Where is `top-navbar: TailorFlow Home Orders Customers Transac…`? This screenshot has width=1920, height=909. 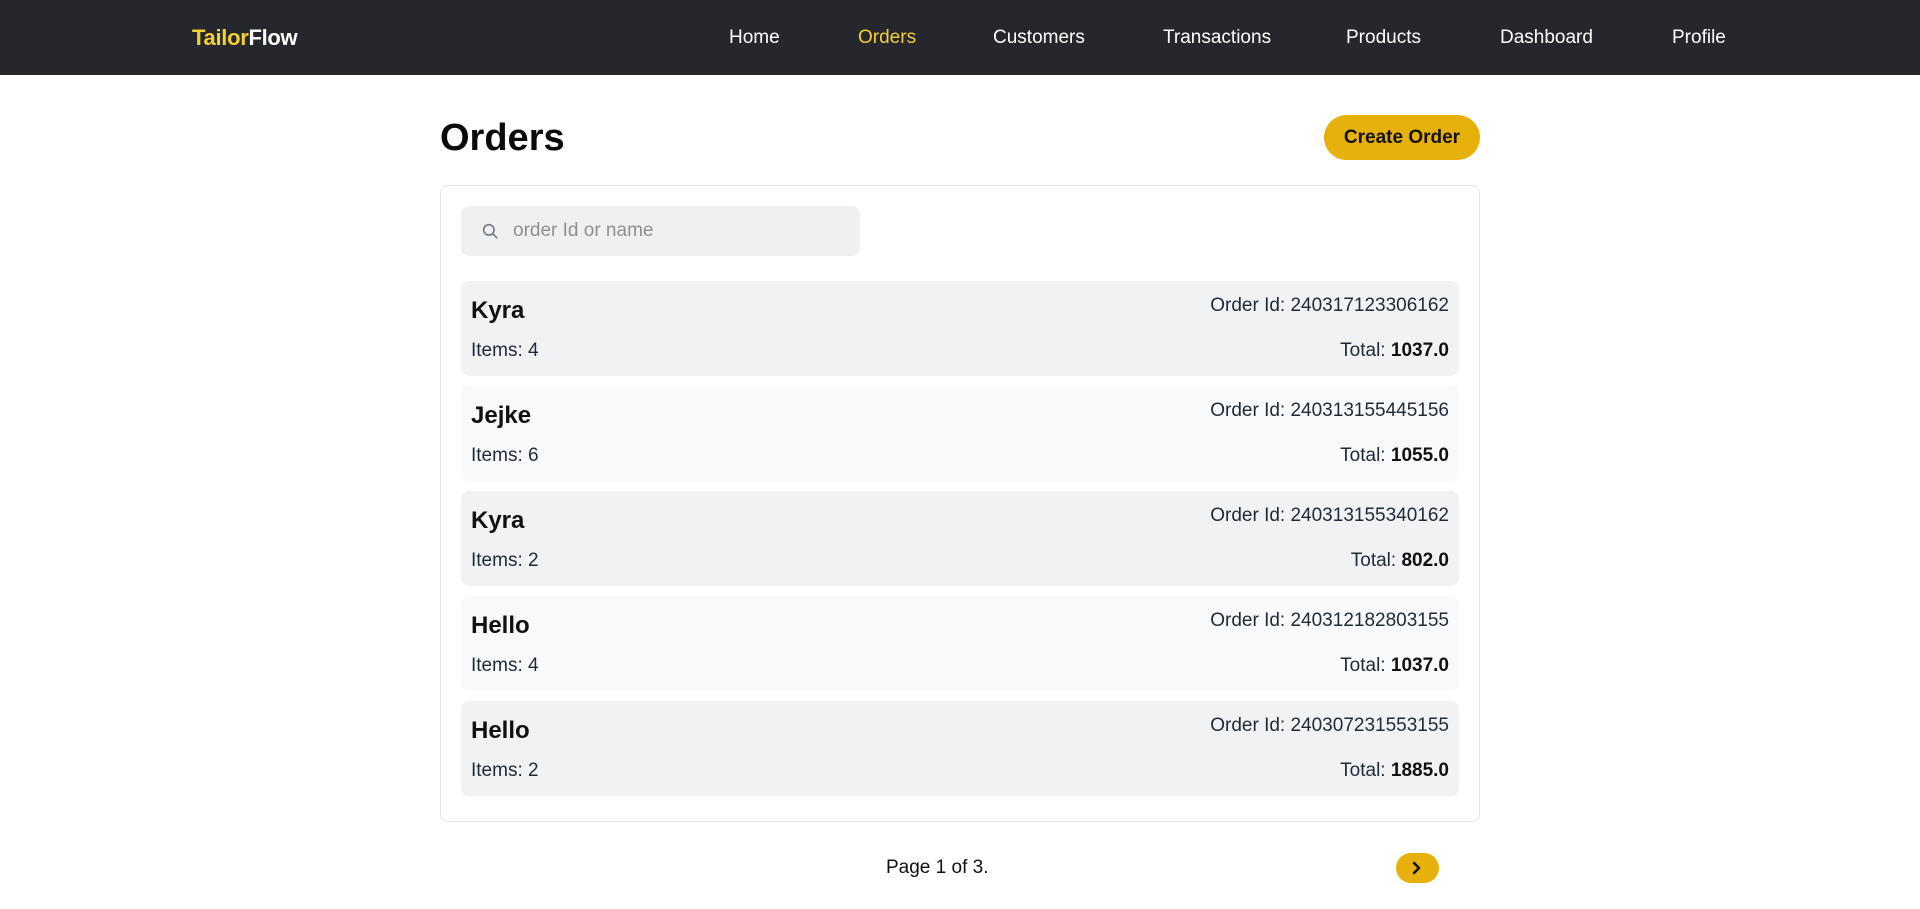
top-navbar: TailorFlow Home Orders Customers Transac… is located at coordinates (960, 37).